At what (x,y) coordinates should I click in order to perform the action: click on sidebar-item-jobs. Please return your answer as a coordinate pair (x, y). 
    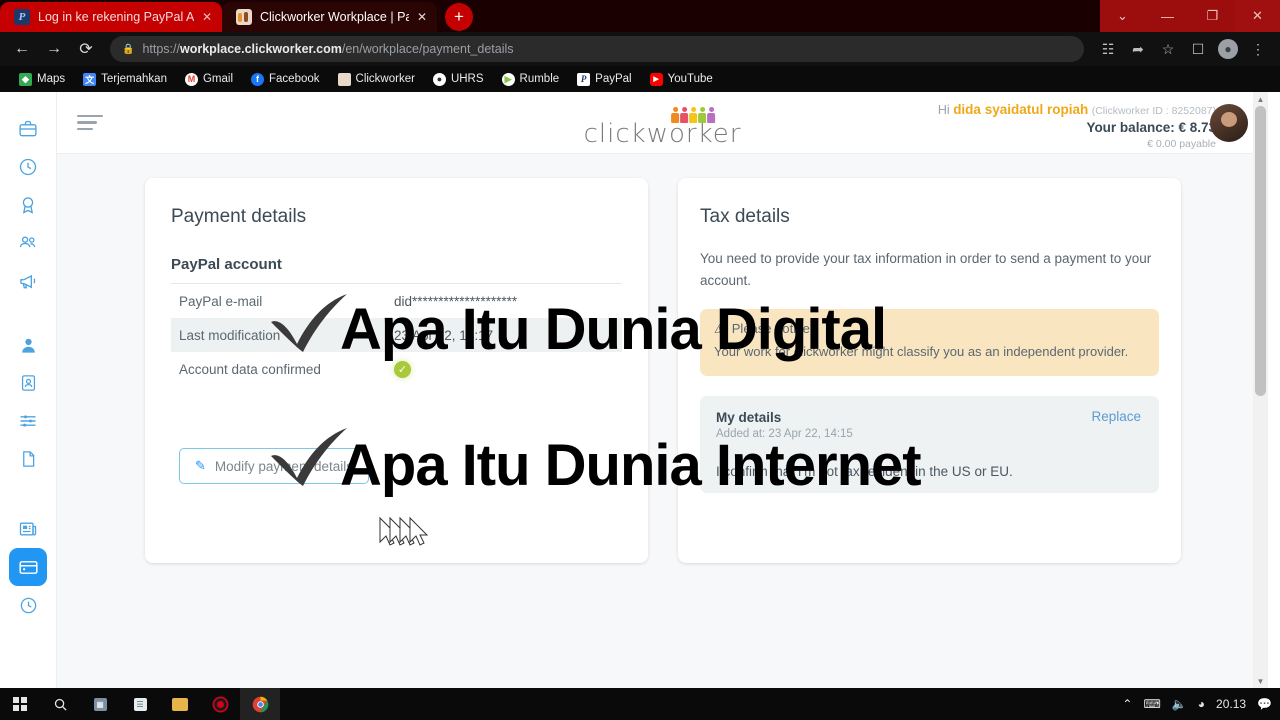
    Looking at the image, I should click on (28, 129).